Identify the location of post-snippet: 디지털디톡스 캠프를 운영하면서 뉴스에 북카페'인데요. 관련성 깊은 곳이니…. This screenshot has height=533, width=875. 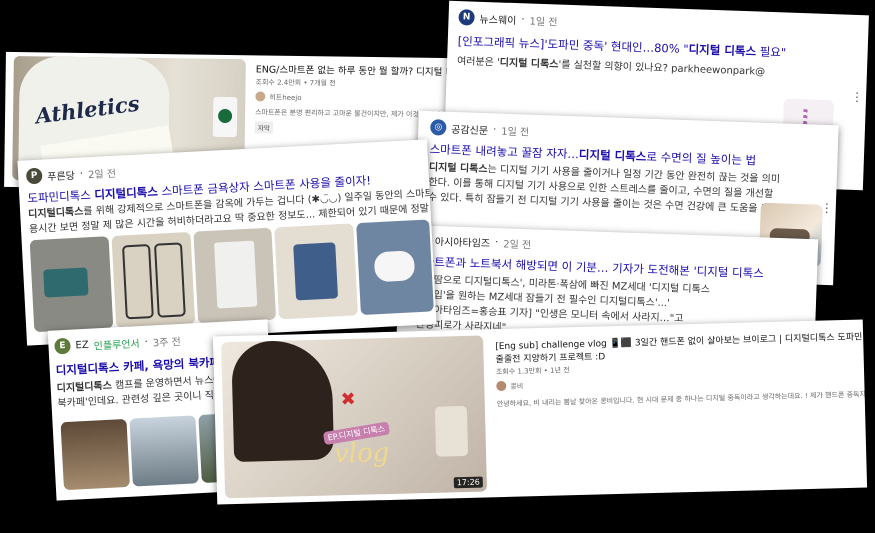
(139, 392).